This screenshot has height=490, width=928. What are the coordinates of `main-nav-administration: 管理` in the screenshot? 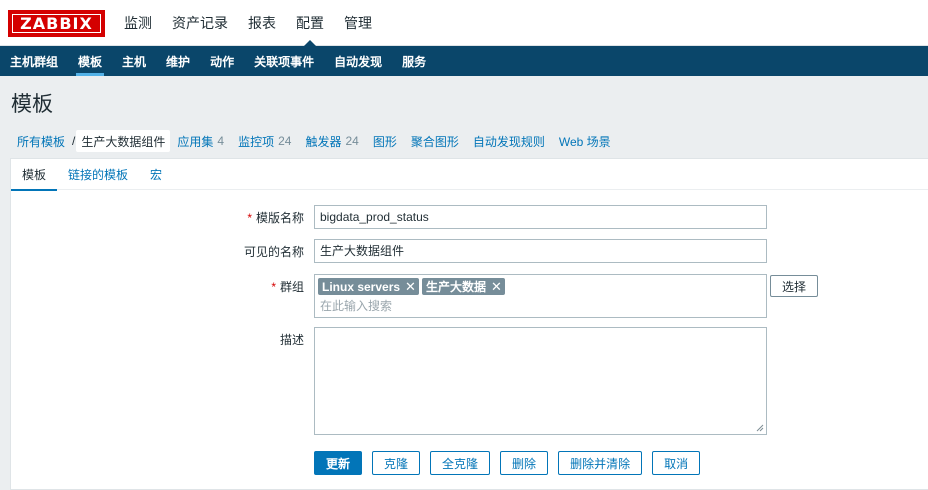 It's located at (358, 23).